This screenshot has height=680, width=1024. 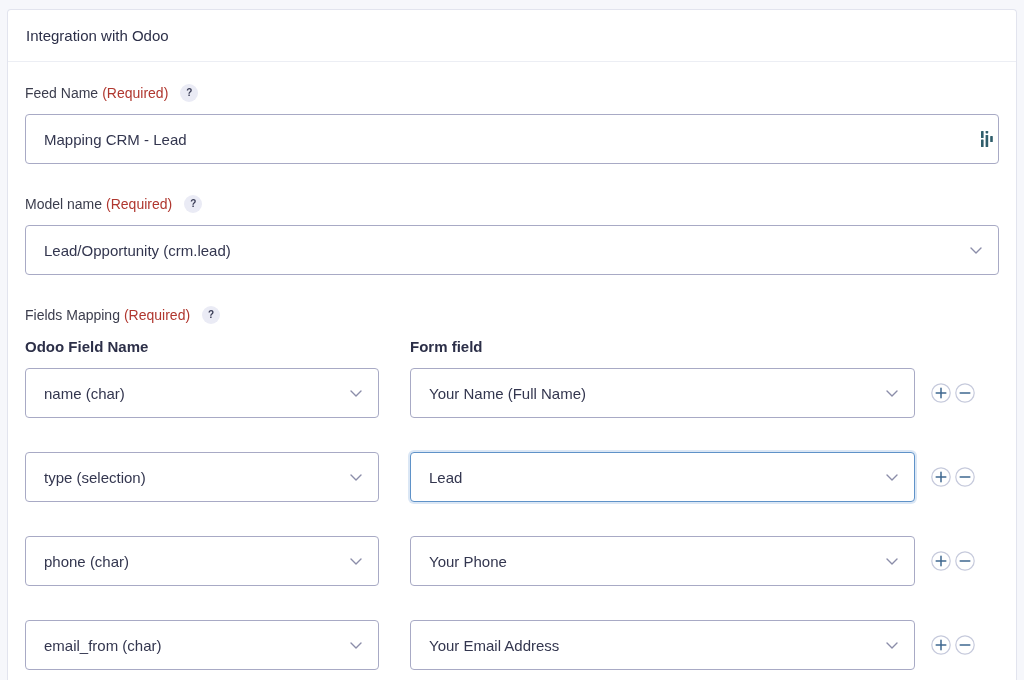 What do you see at coordinates (202, 477) in the screenshot?
I see `select-dropdown: type (selection)` at bounding box center [202, 477].